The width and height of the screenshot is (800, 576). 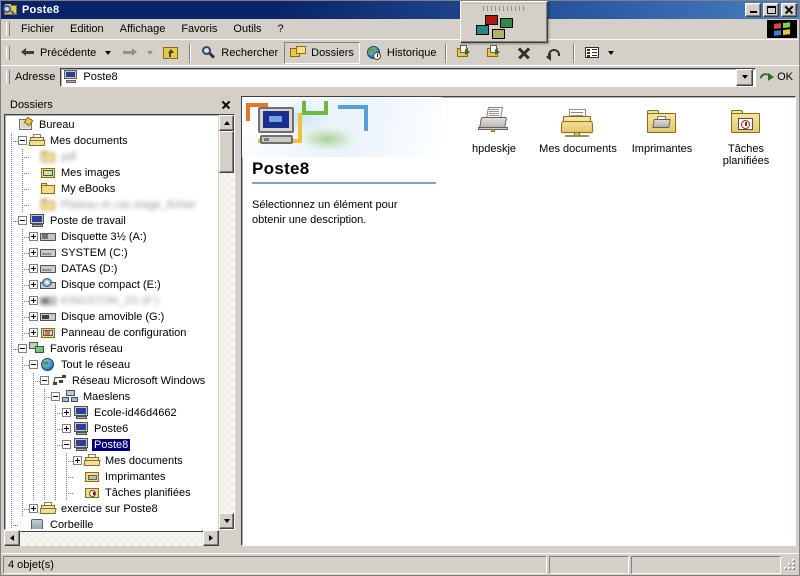 I want to click on tree-scroll-thumb, so click(x=226, y=151).